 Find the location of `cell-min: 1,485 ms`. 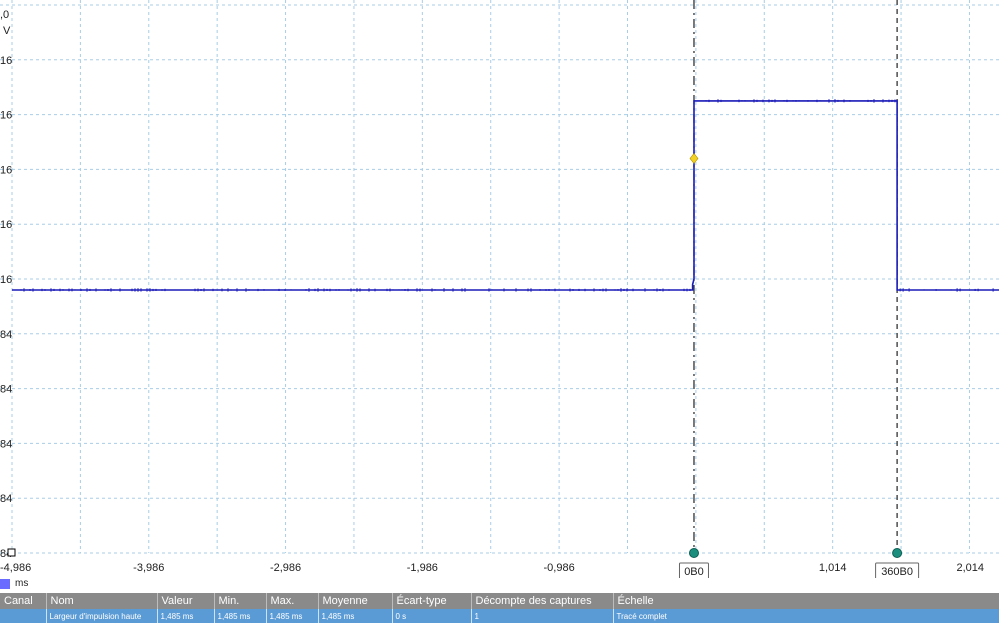

cell-min: 1,485 ms is located at coordinates (240, 616).